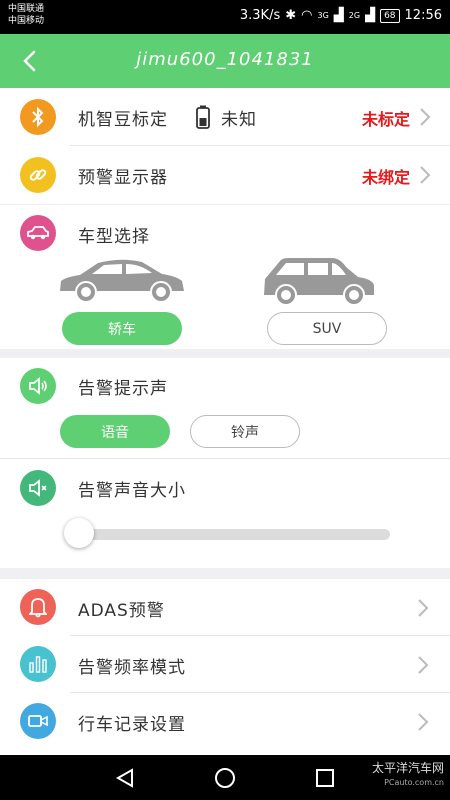  Describe the element at coordinates (239, 120) in the screenshot. I see `battery-status-text: 未知` at that location.